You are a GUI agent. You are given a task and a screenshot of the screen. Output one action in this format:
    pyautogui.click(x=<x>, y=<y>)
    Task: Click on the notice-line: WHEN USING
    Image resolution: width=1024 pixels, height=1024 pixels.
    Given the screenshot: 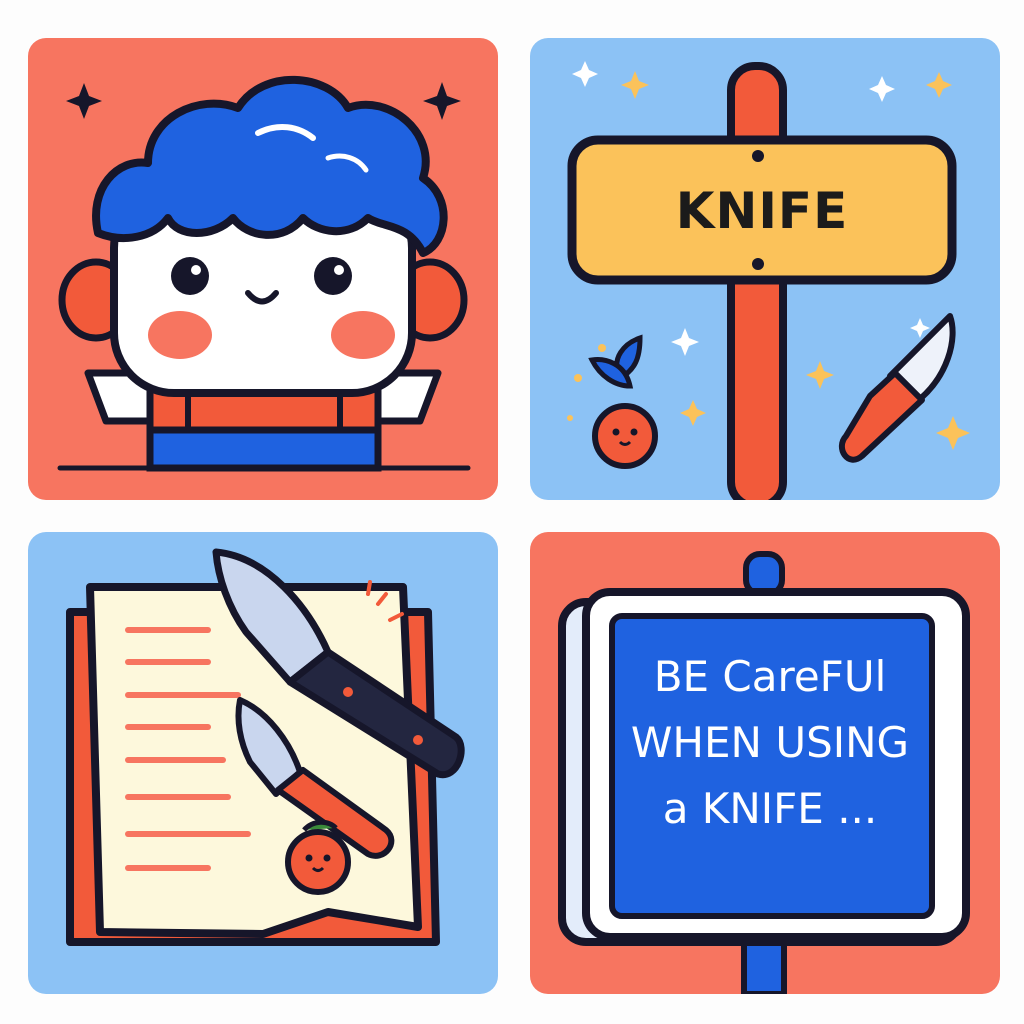 What is the action you would take?
    pyautogui.click(x=770, y=742)
    